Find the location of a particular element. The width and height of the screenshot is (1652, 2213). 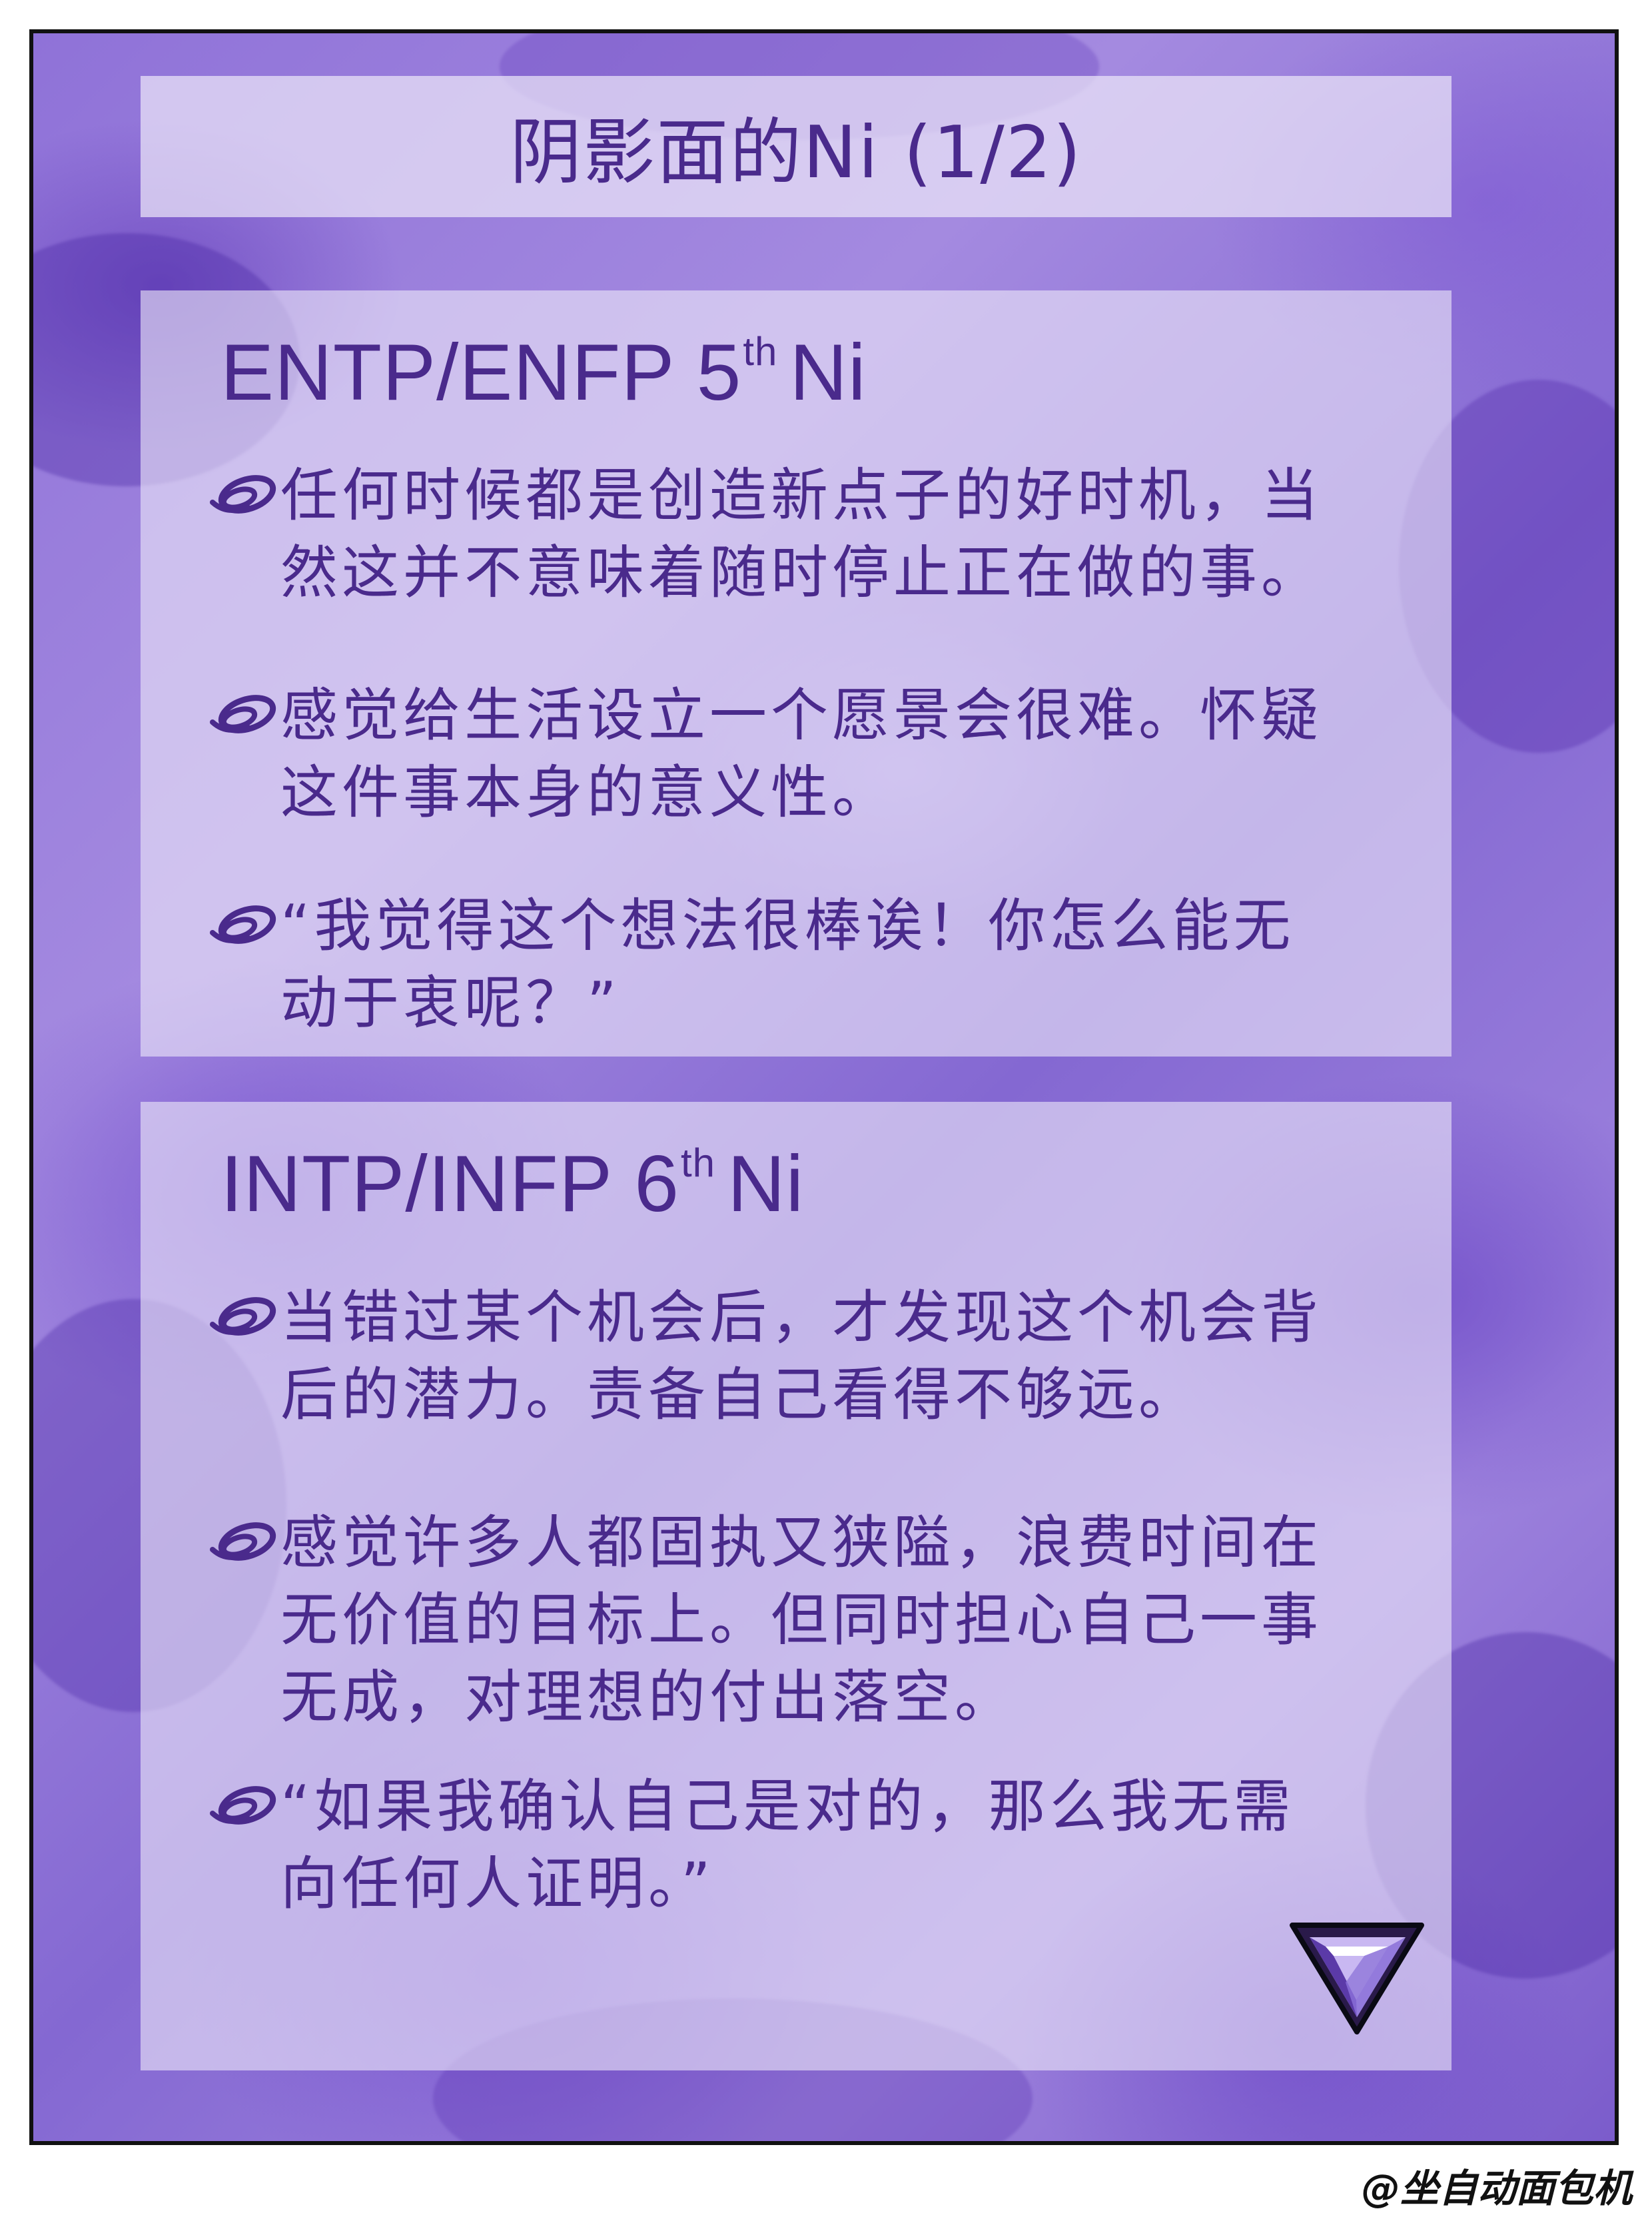

title-band: 阴影面的Ni (1/2) is located at coordinates (796, 147).